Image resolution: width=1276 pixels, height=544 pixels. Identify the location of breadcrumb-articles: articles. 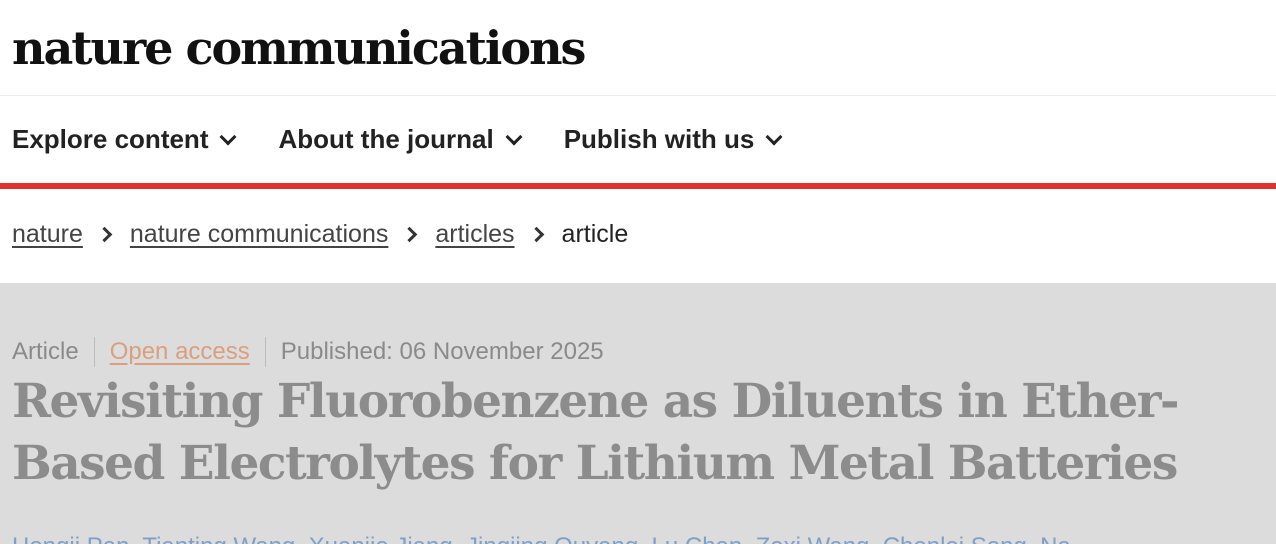
(474, 234).